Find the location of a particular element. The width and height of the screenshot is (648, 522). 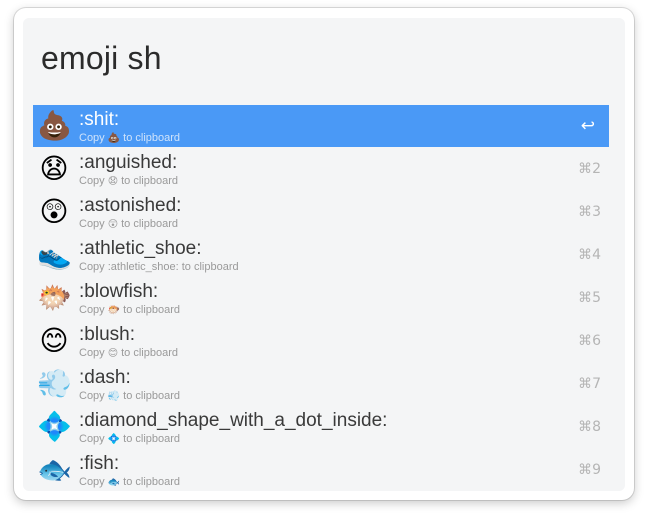

result-title: :blush: is located at coordinates (107, 334).